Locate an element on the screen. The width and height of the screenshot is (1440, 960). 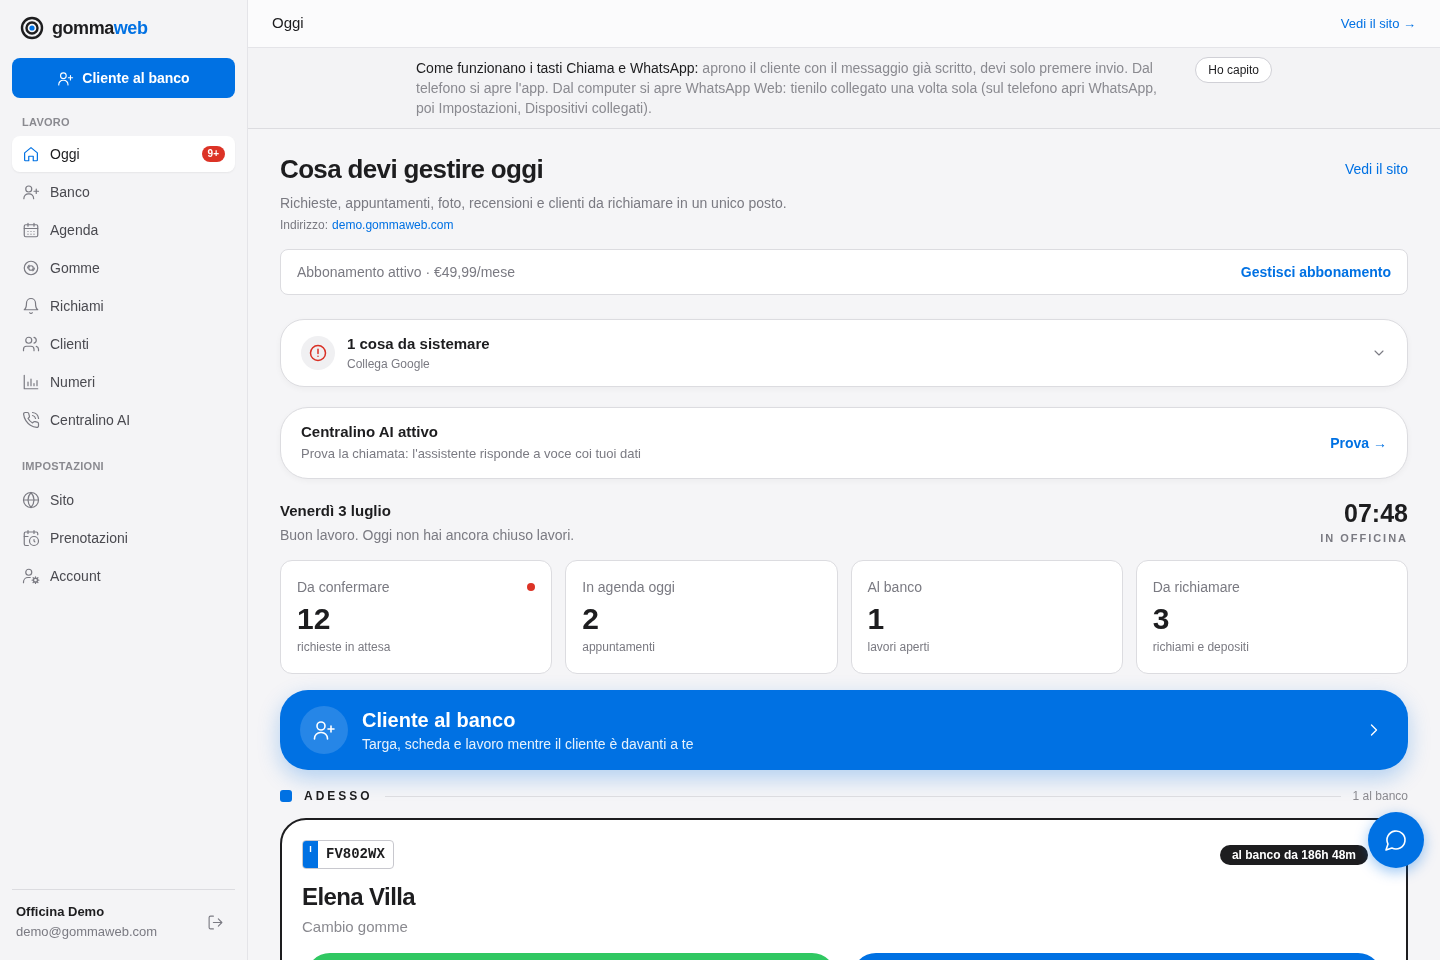
nav-item: Centralino AI is located at coordinates (123, 420).